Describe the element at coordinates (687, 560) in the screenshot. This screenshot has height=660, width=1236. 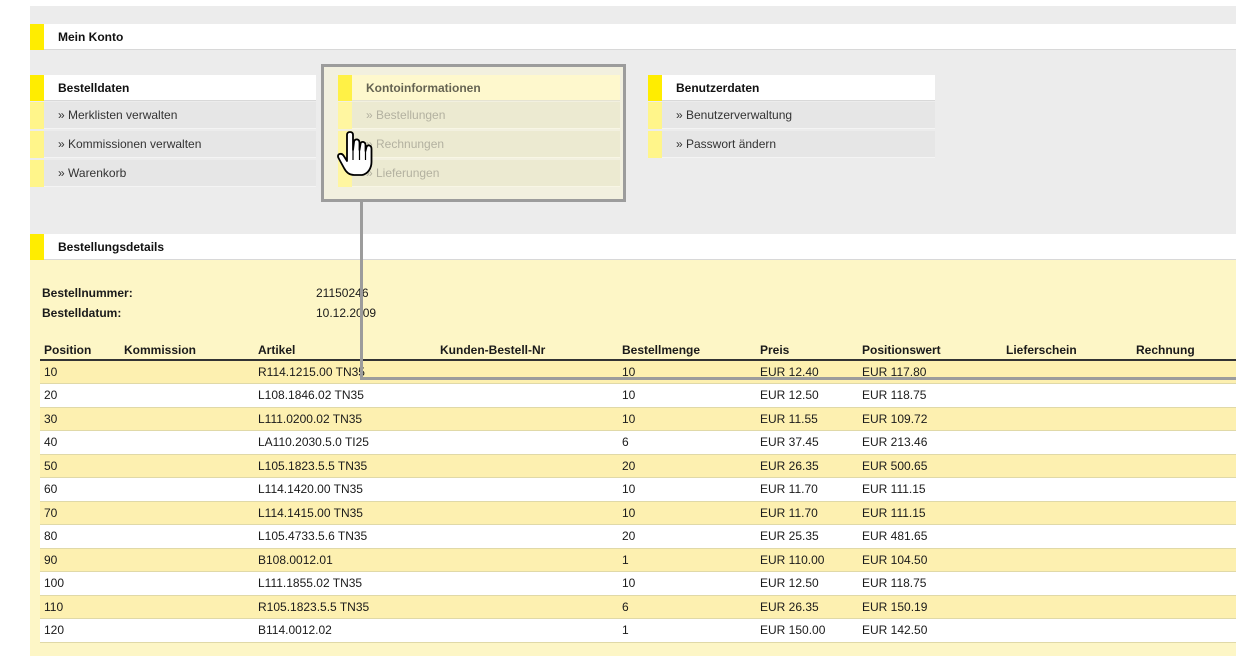
I see `table-cell: 1` at that location.